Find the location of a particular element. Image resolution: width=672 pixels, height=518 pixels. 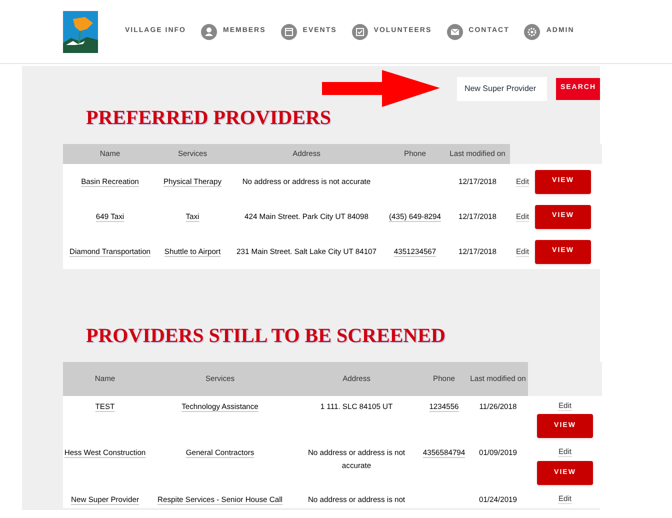

calendar-icon is located at coordinates (288, 32).